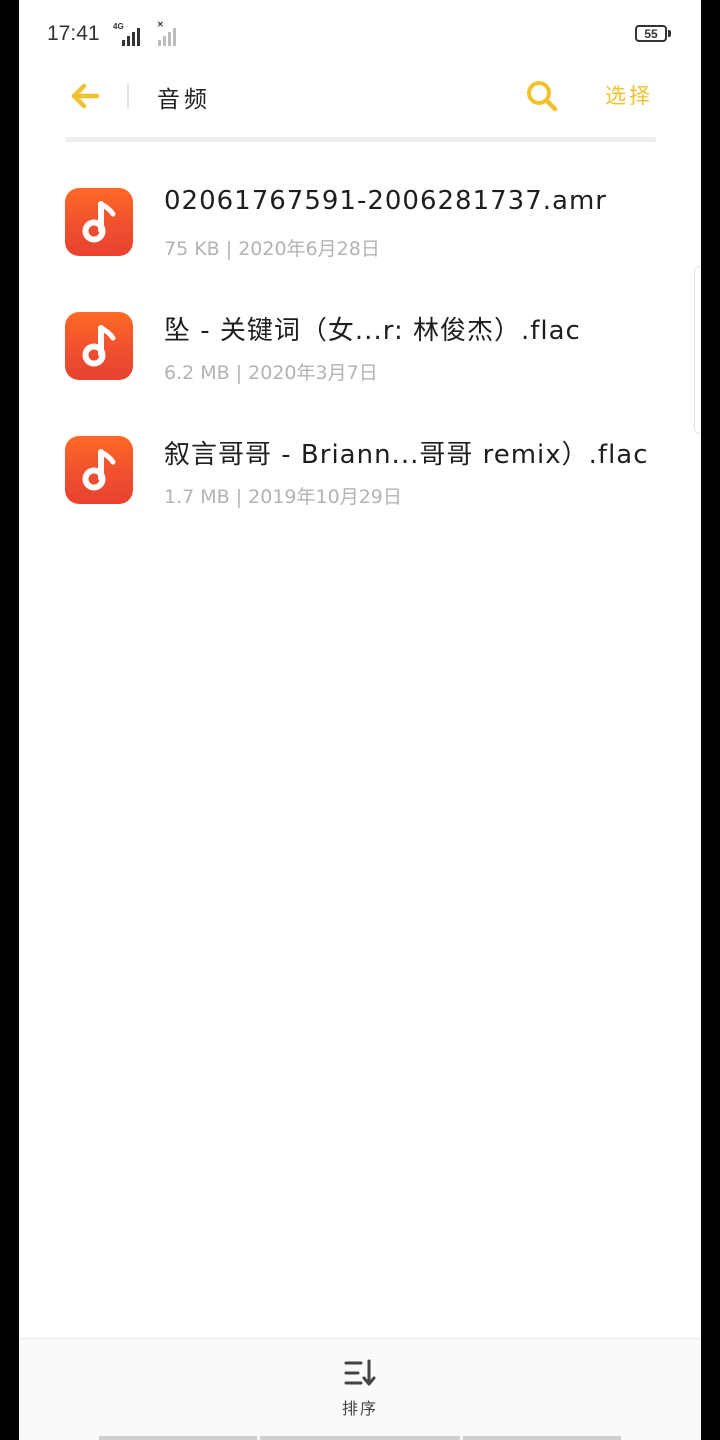 The height and width of the screenshot is (1440, 720). Describe the element at coordinates (406, 455) in the screenshot. I see `file-name: 叙言哥哥 - Briann...哥哥 remix）.flac` at that location.